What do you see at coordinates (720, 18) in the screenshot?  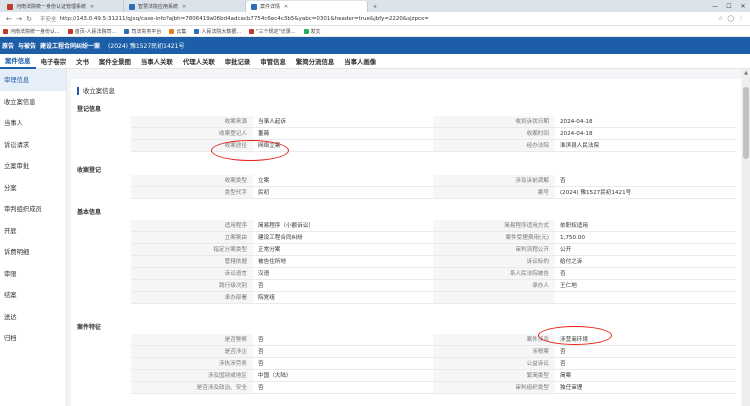 I see `star-icon: ☆` at bounding box center [720, 18].